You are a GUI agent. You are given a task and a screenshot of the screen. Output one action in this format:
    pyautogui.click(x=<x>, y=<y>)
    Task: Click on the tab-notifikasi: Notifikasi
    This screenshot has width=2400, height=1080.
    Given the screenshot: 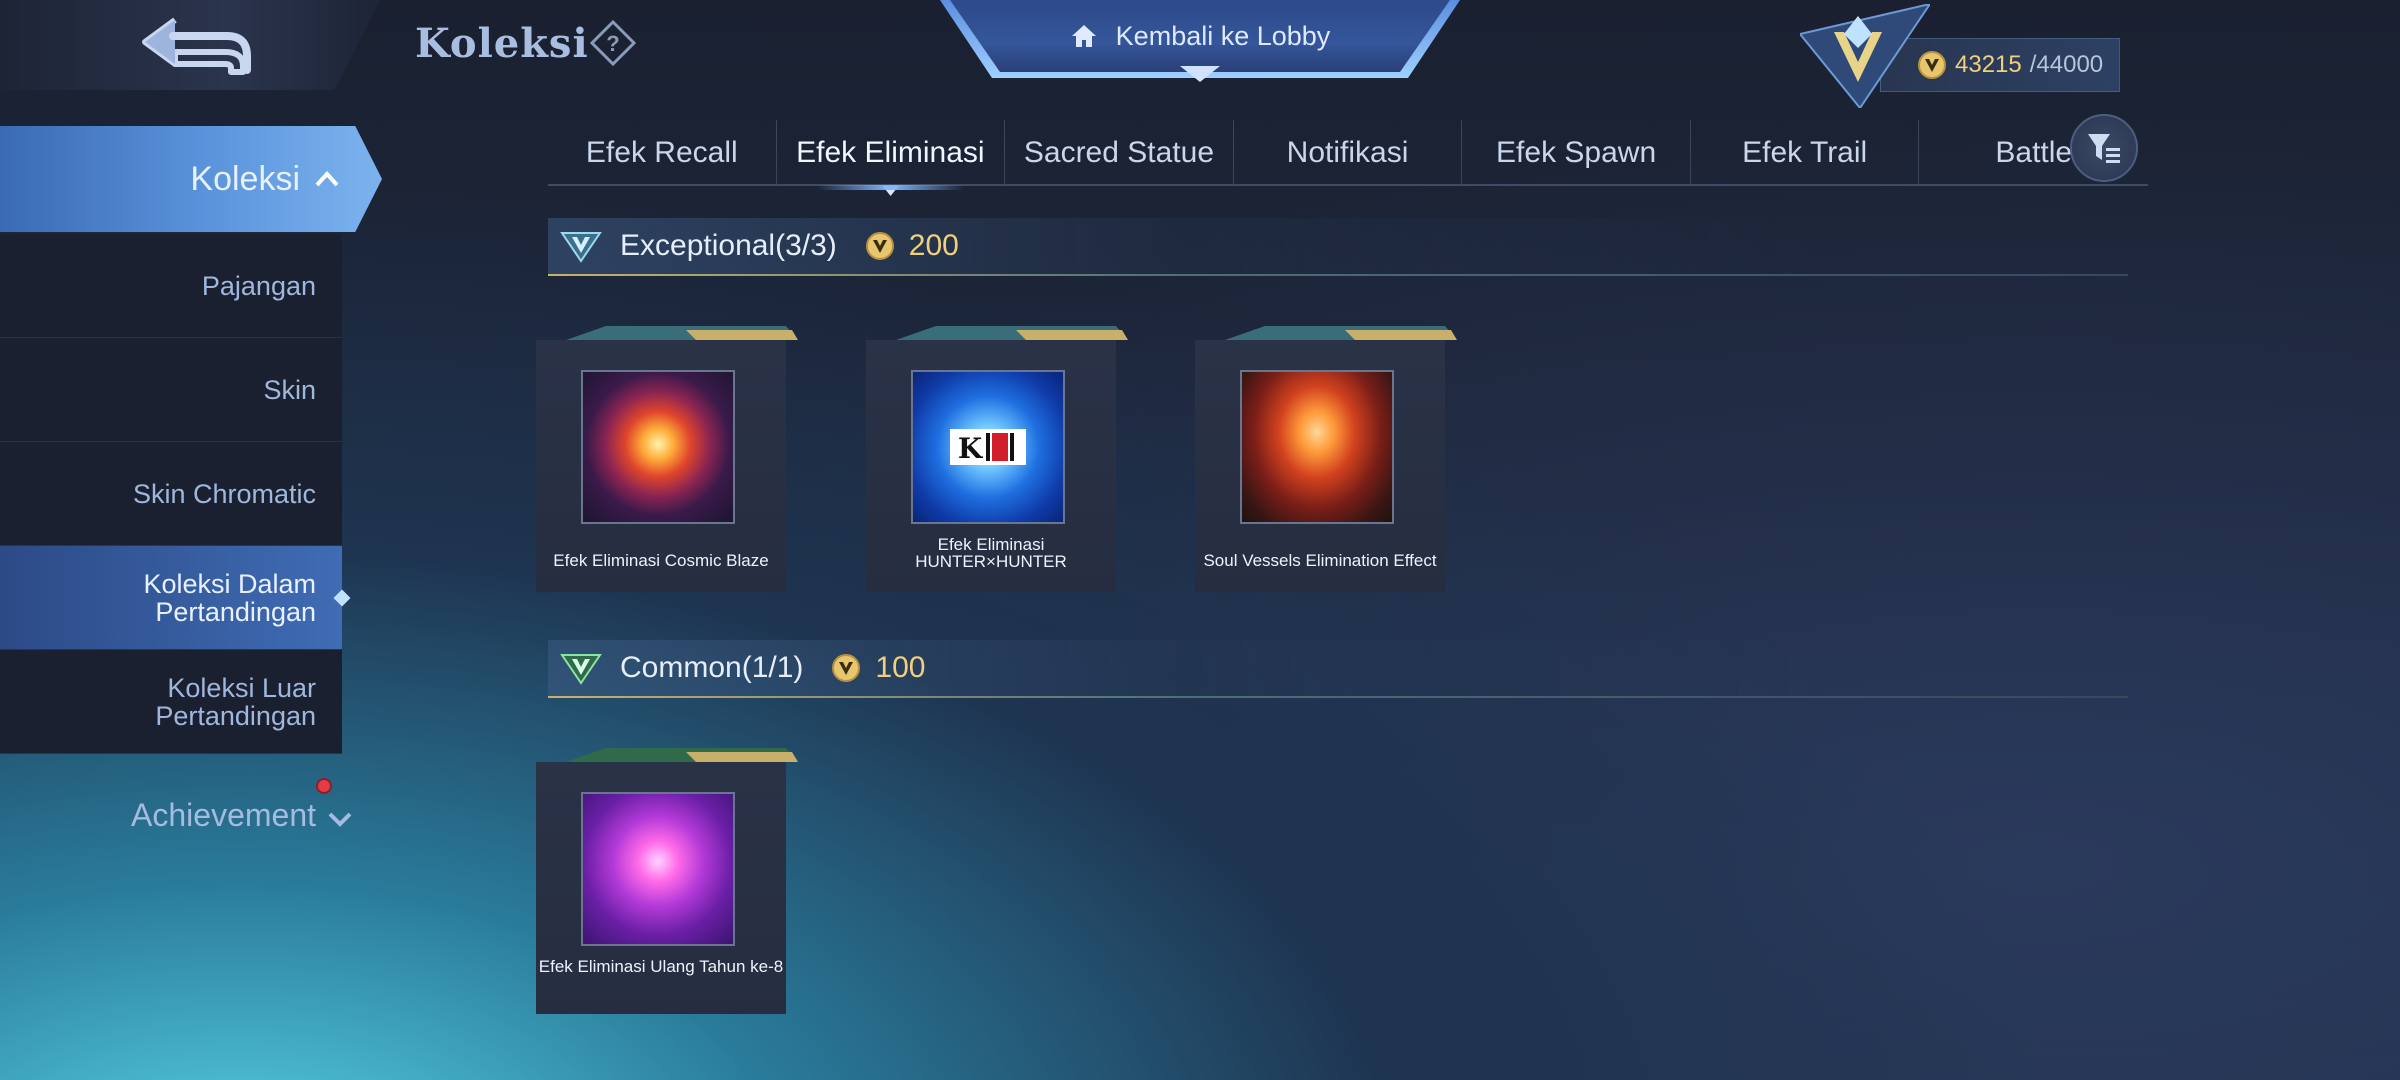 What is the action you would take?
    pyautogui.click(x=1348, y=153)
    